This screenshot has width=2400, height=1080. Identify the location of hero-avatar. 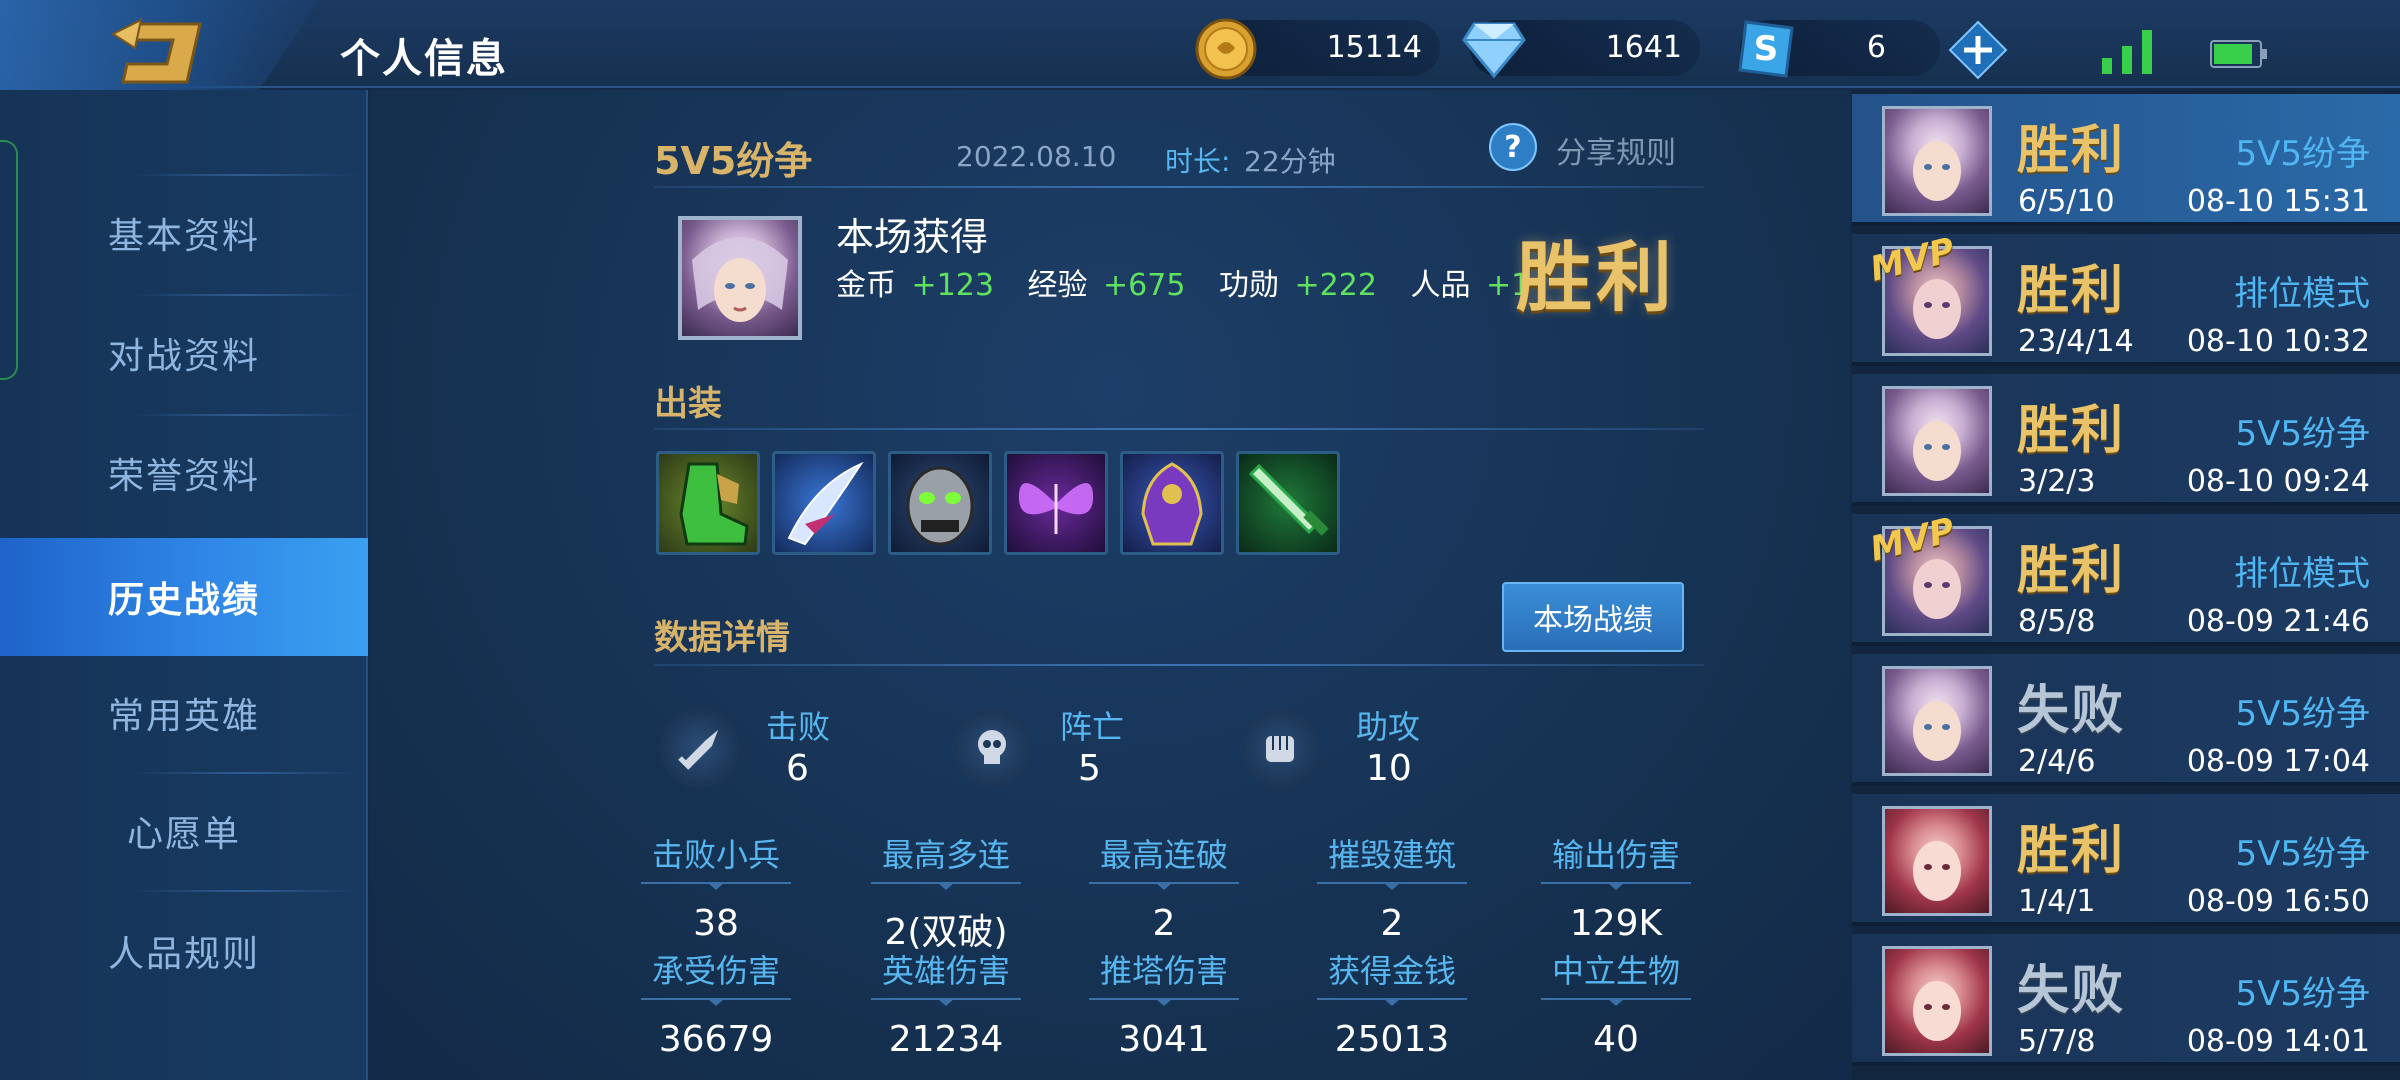
(1937, 161).